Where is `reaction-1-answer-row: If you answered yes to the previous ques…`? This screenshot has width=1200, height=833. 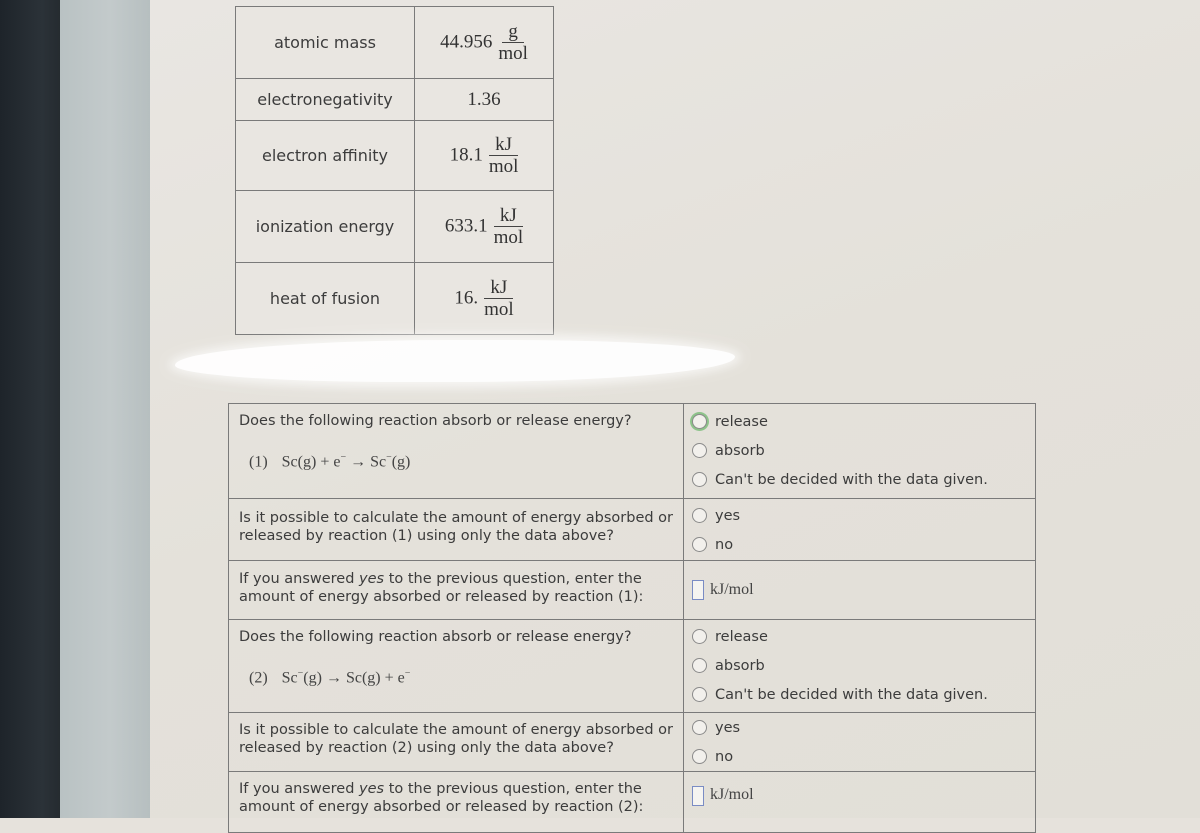 reaction-1-answer-row: If you answered yes to the previous ques… is located at coordinates (632, 590).